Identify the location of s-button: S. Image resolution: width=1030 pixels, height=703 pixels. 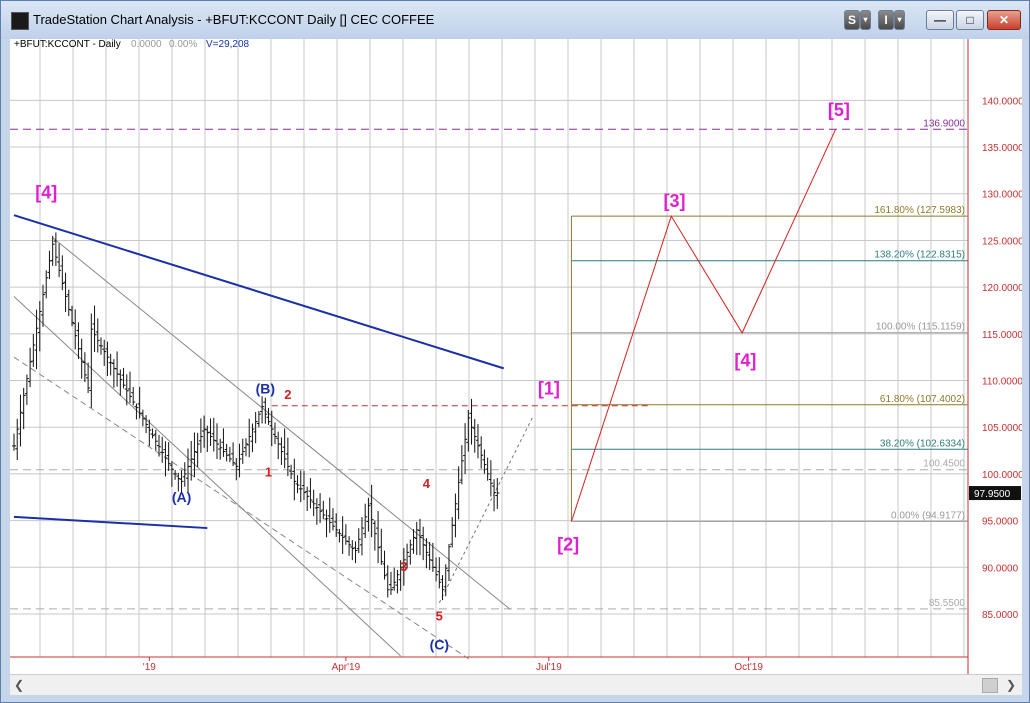
(852, 20).